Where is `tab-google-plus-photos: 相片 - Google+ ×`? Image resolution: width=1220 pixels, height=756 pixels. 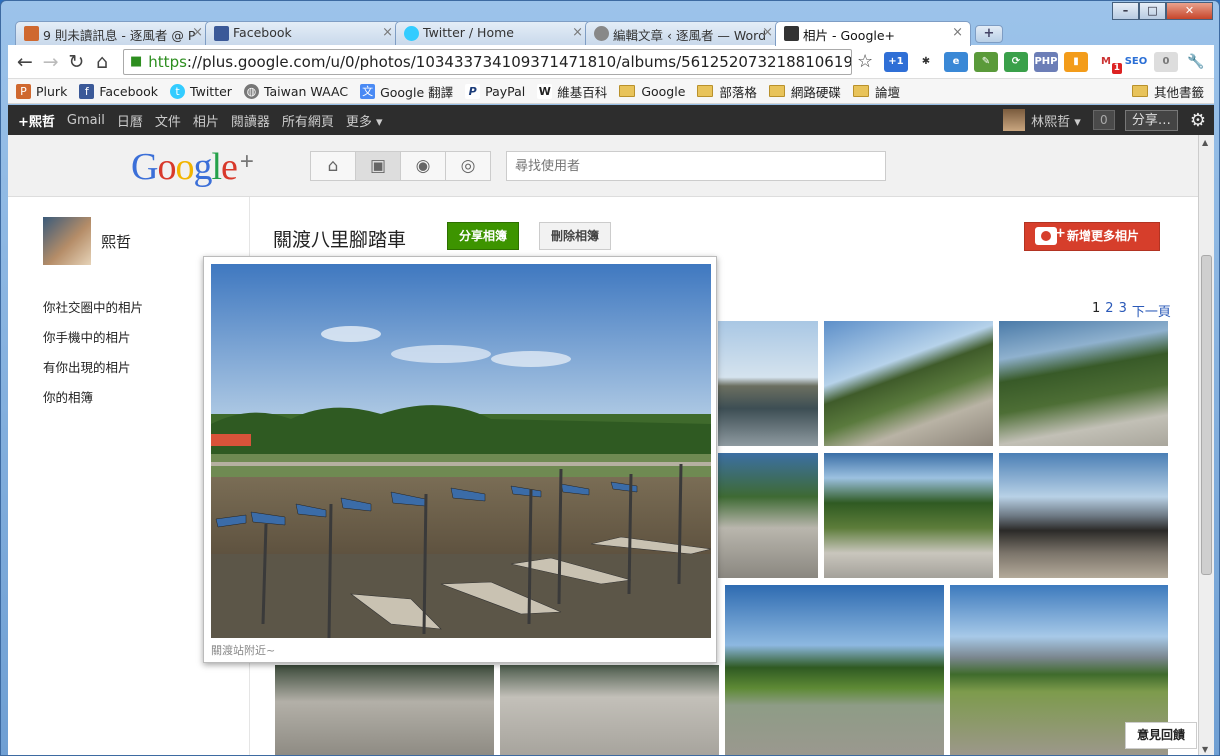
tab-google-plus-photos: 相片 - Google+ × is located at coordinates (873, 33).